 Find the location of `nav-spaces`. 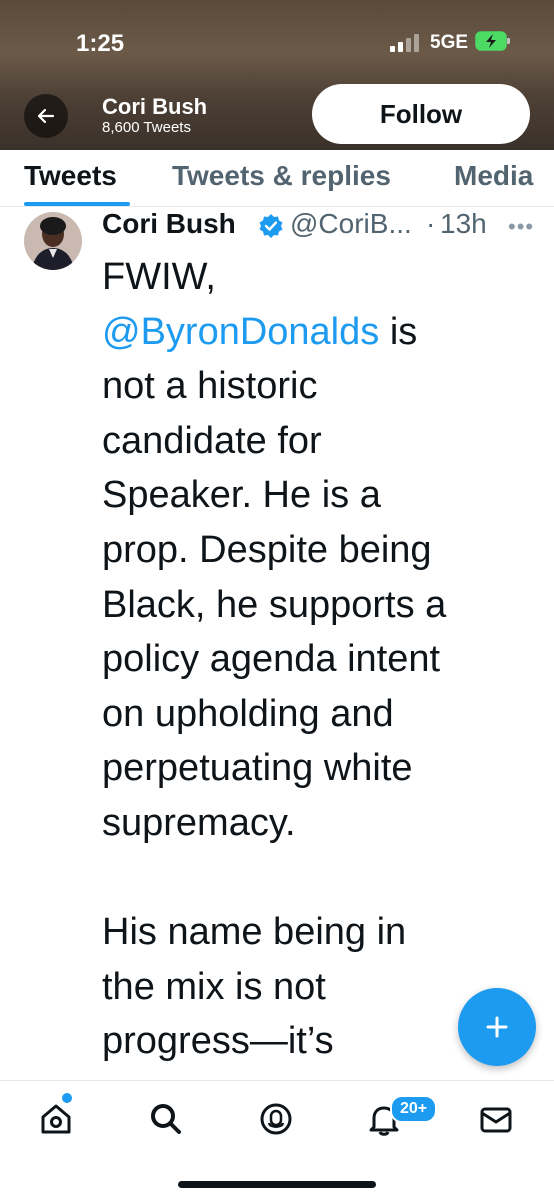

nav-spaces is located at coordinates (278, 1121).